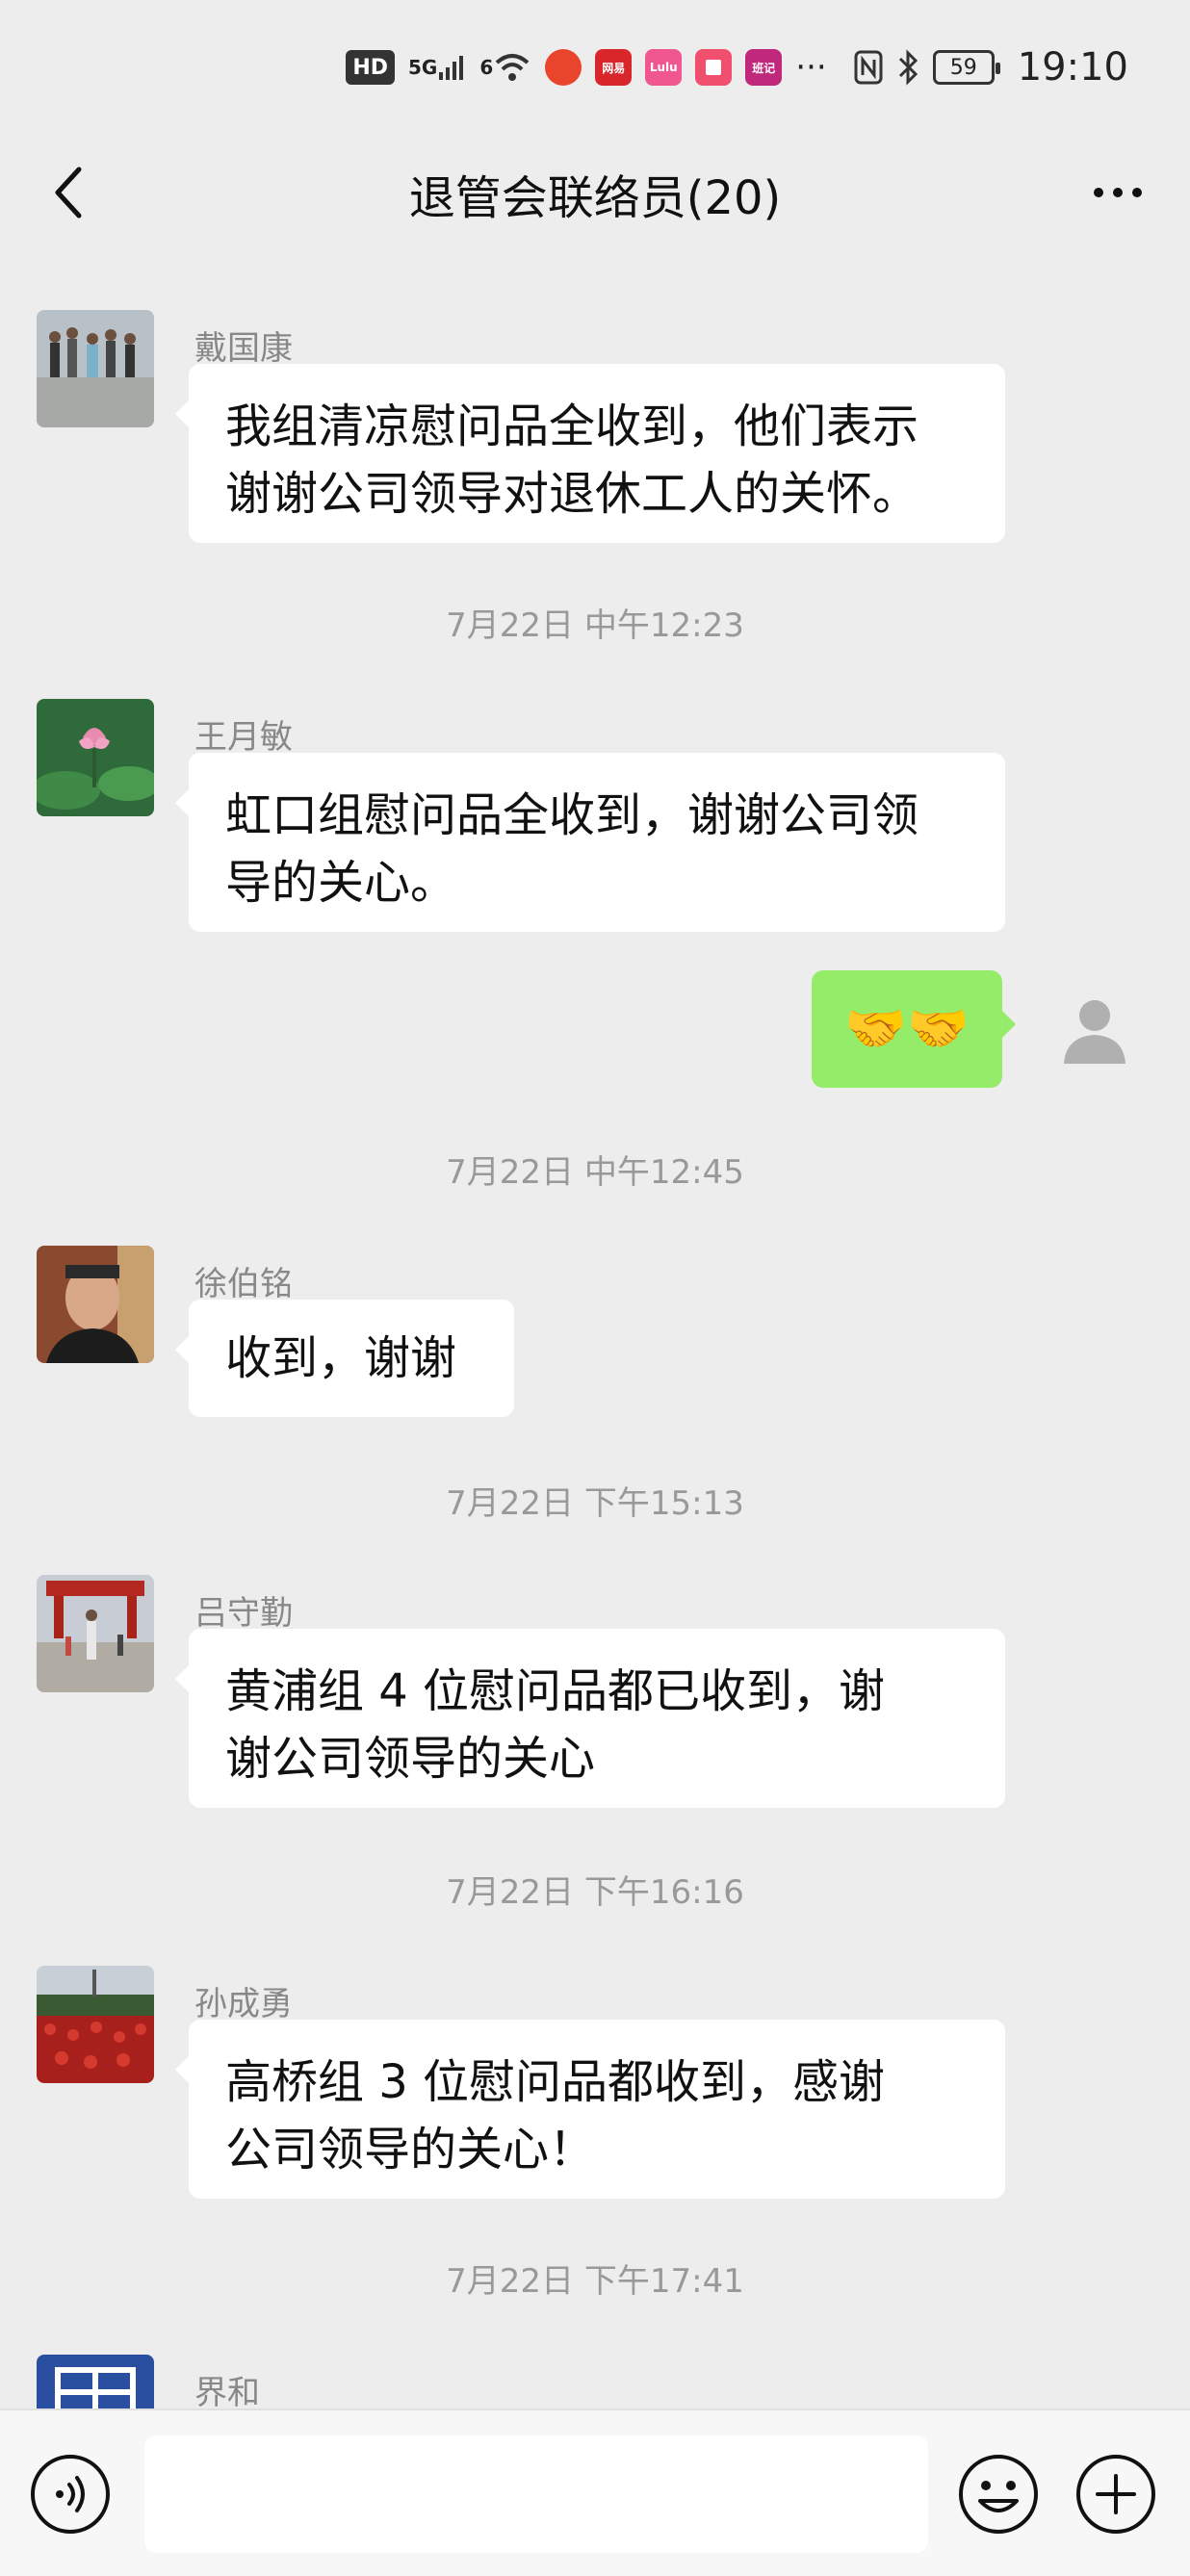  What do you see at coordinates (590, 2109) in the screenshot?
I see `message-bubble: 高桥组 3 位慰问品都收到，感谢 公司领导的关心！` at bounding box center [590, 2109].